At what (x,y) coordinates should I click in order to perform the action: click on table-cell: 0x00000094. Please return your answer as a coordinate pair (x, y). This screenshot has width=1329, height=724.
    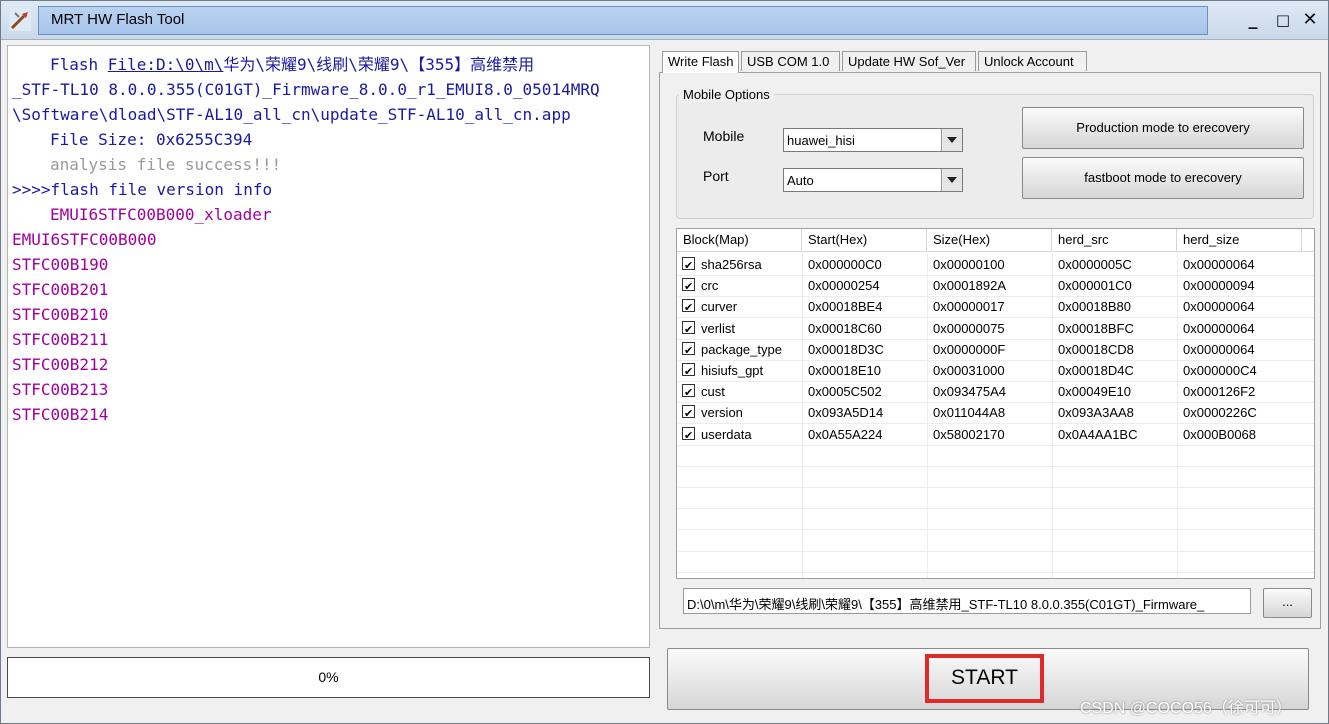
    Looking at the image, I should click on (1219, 286).